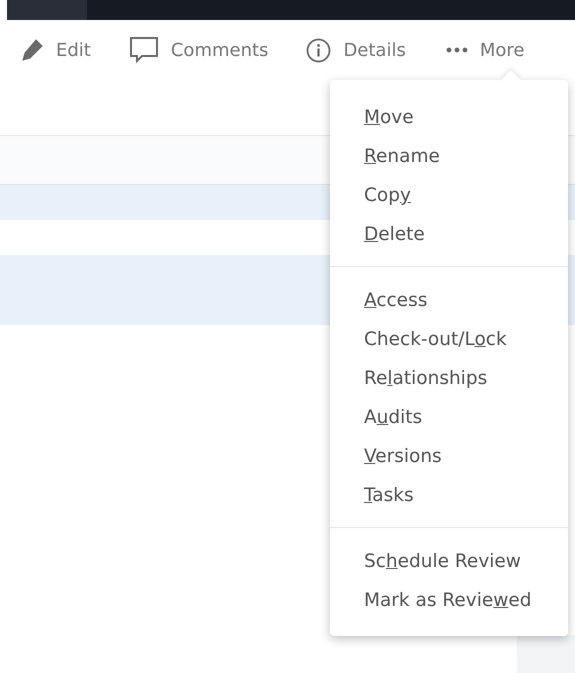 The height and width of the screenshot is (673, 575). Describe the element at coordinates (32, 50) in the screenshot. I see `pencil-icon` at that location.